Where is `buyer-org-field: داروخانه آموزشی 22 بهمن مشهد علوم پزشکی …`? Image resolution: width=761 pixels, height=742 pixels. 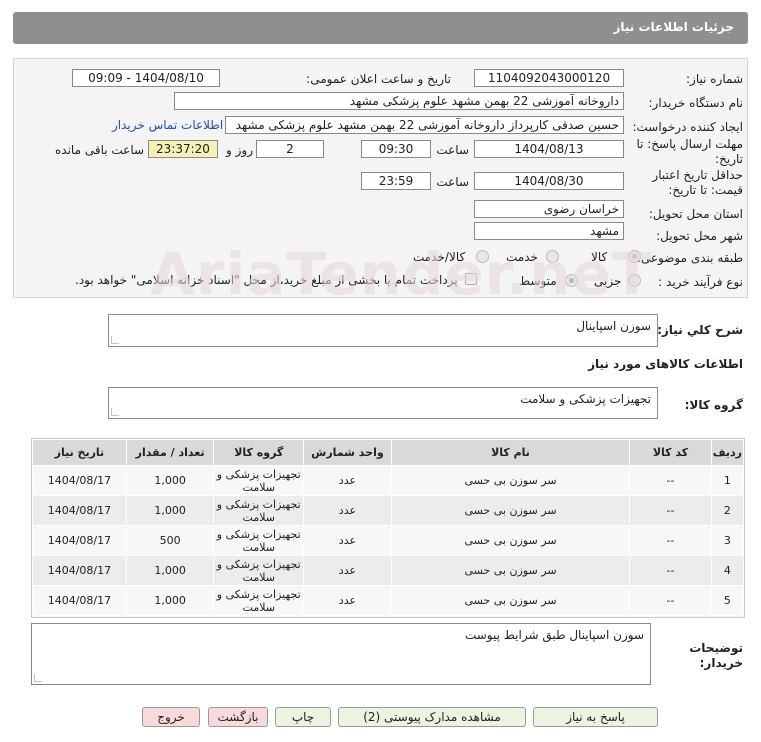
buyer-org-field: داروخانه آموزشی 22 بهمن مشهد علوم پزشکی … is located at coordinates (399, 101).